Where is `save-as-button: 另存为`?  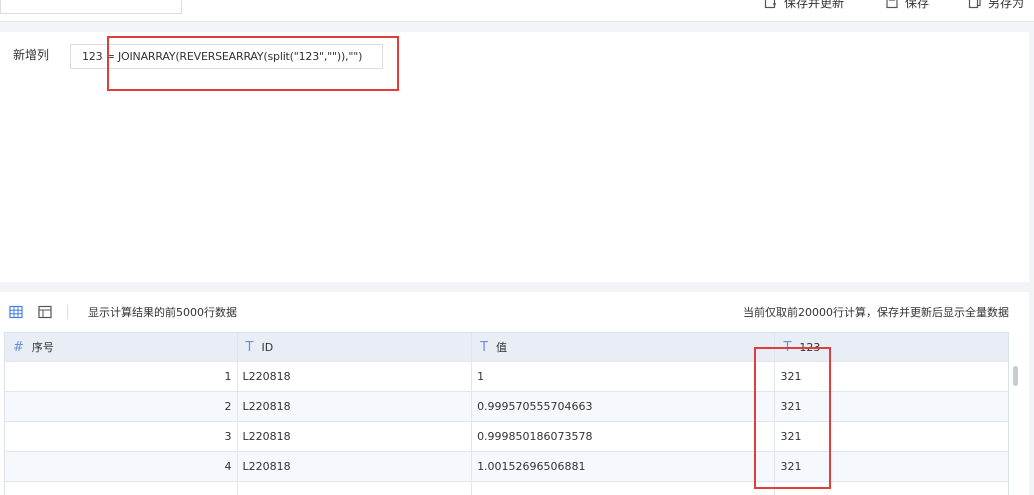
save-as-button: 另存为 is located at coordinates (996, 5).